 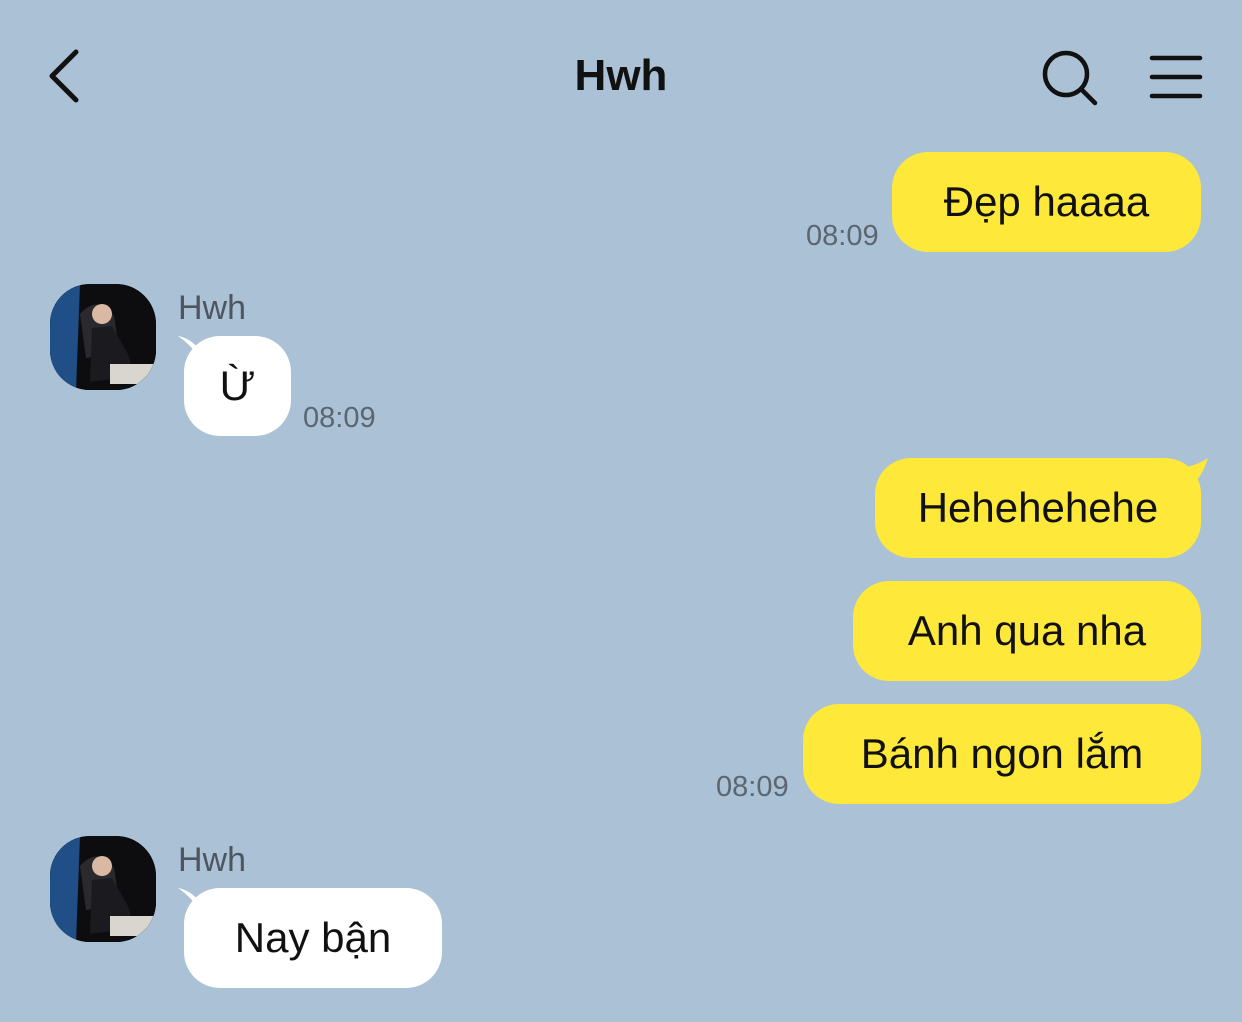 I want to click on message-text: Đẹp haaaa, so click(x=1046, y=201).